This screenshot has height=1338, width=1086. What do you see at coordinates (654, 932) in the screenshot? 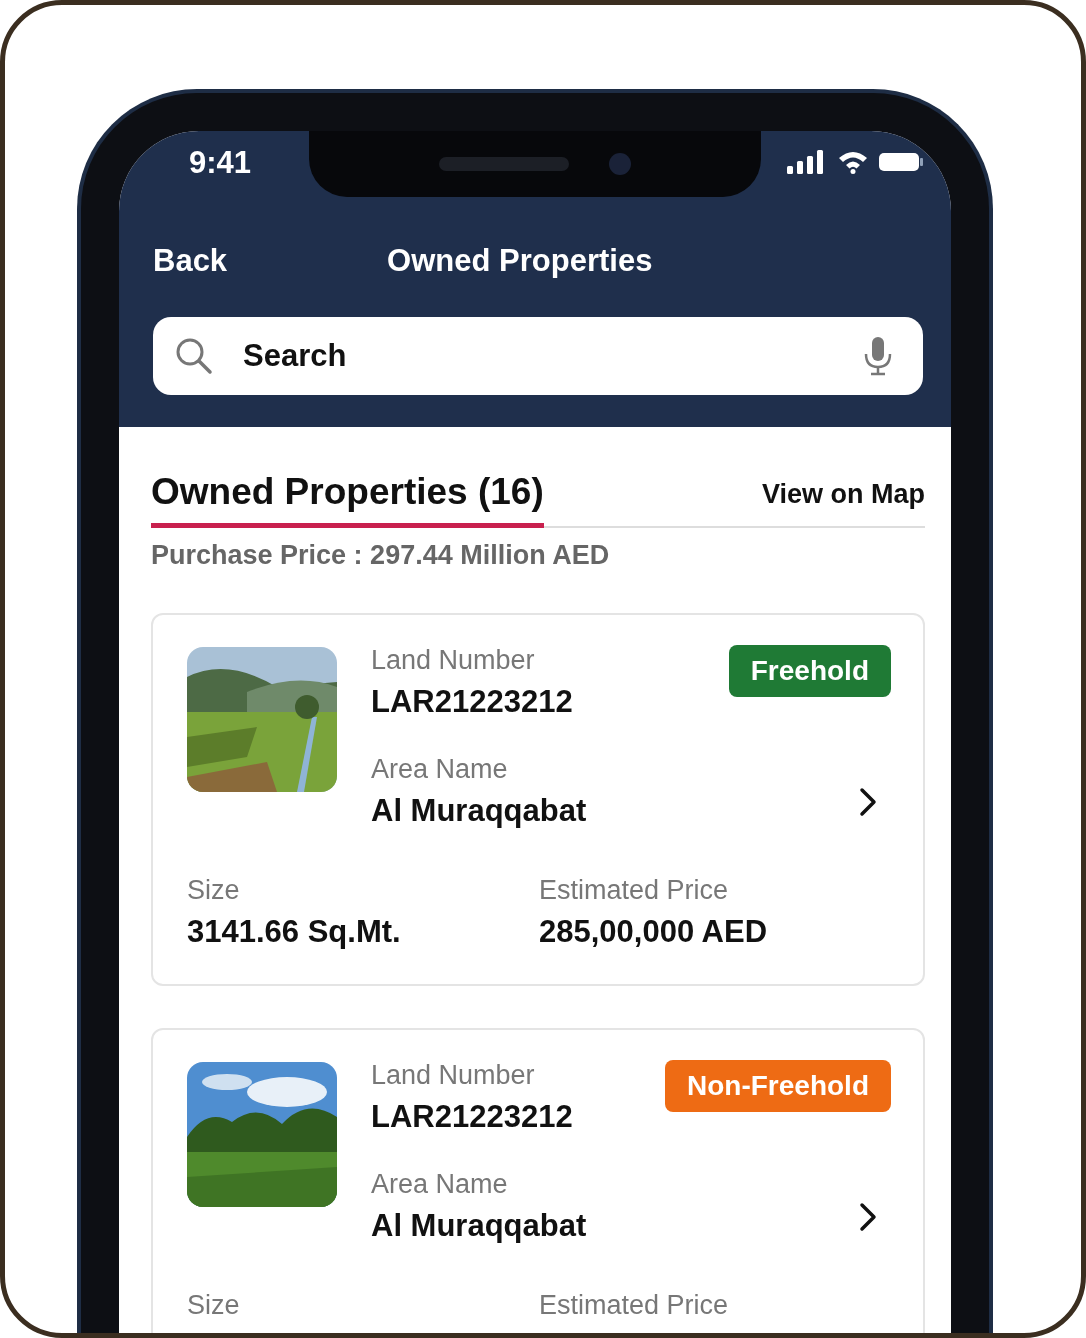
I see `estimated-price-value: 285,00,000 AED` at bounding box center [654, 932].